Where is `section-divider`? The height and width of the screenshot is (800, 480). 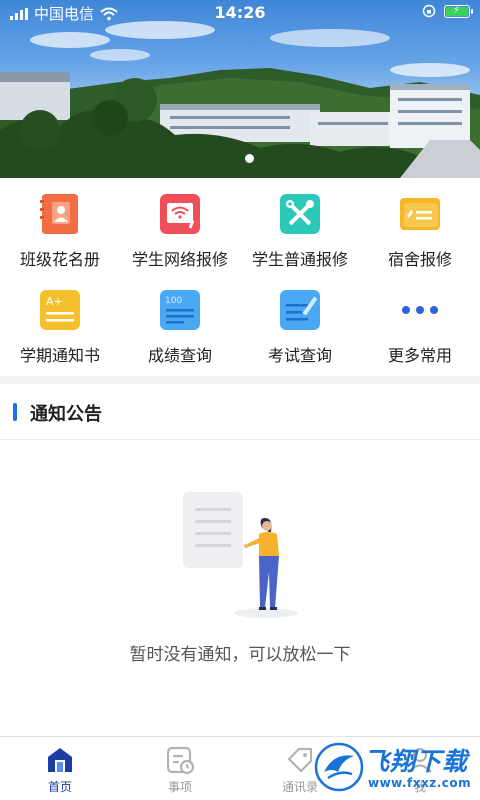
section-divider is located at coordinates (240, 380).